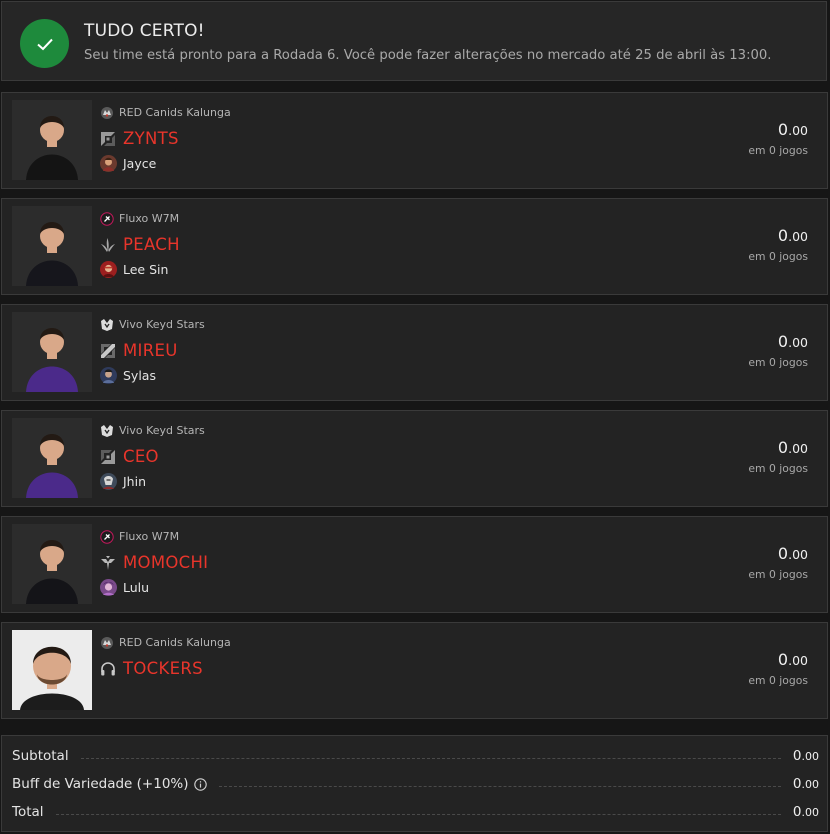 The height and width of the screenshot is (834, 830). What do you see at coordinates (165, 562) in the screenshot?
I see `player-name: MOMOCHI` at bounding box center [165, 562].